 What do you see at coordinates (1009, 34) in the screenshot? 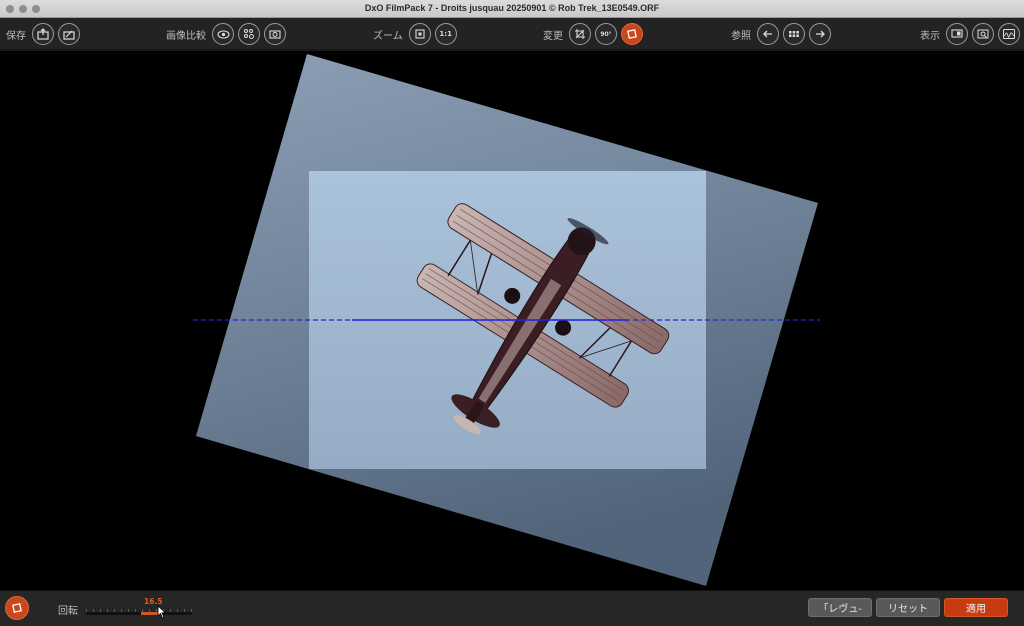
I see `histogram-icon` at bounding box center [1009, 34].